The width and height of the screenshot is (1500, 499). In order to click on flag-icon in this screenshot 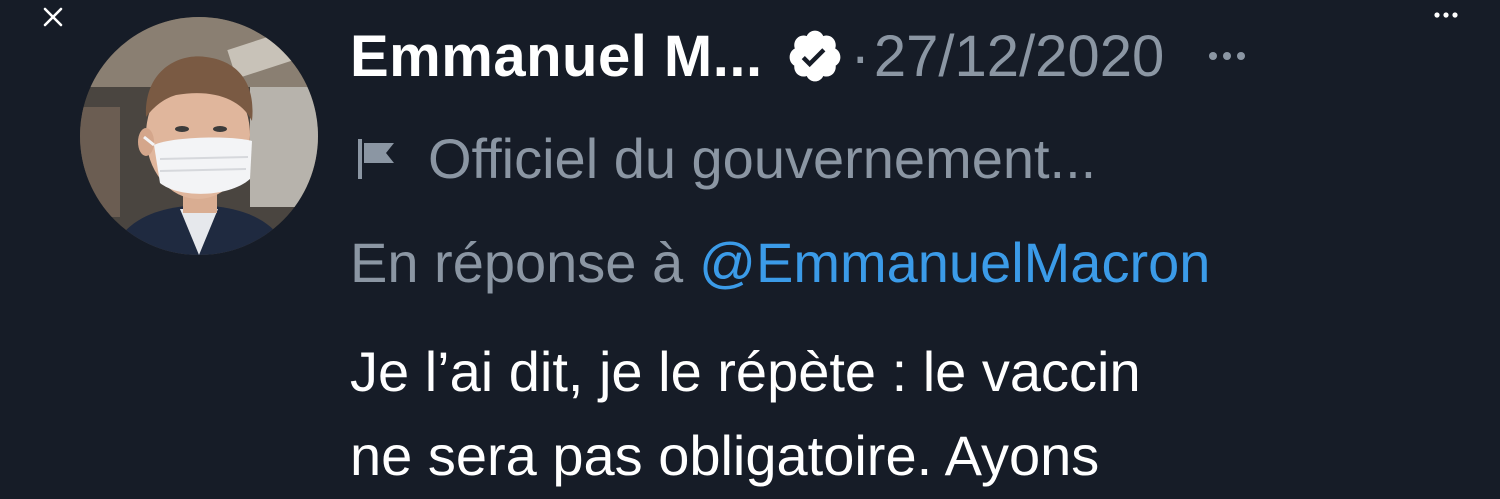, I will do `click(380, 158)`.